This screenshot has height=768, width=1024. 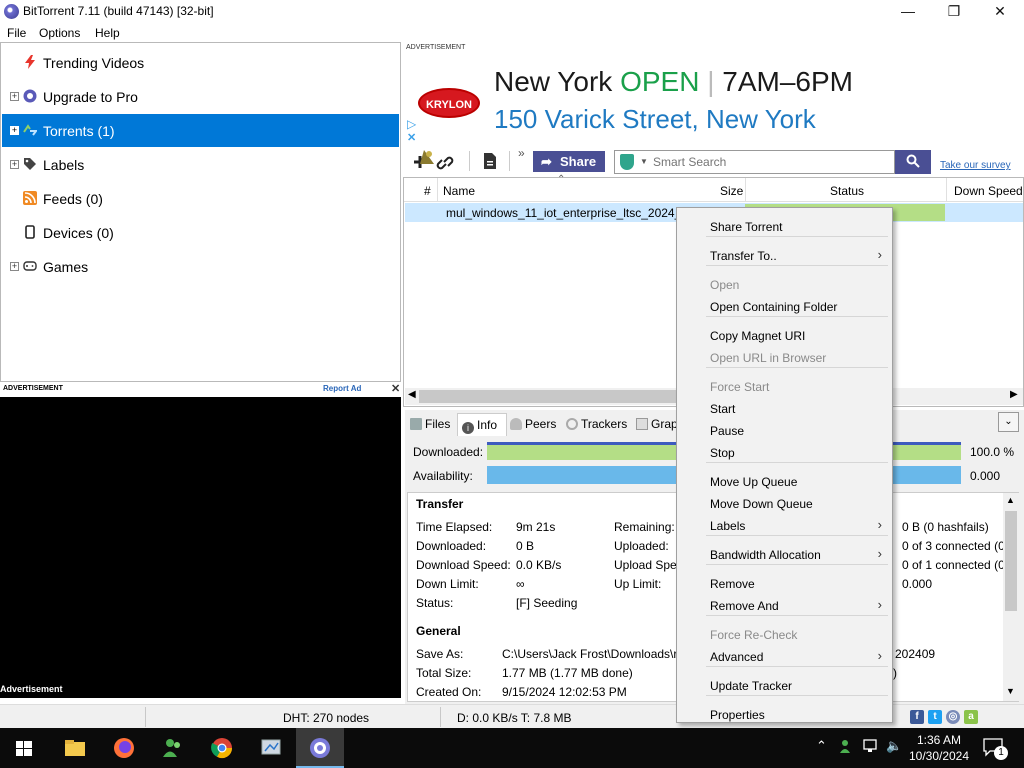 I want to click on share-button: ➦ Share, so click(x=569, y=161).